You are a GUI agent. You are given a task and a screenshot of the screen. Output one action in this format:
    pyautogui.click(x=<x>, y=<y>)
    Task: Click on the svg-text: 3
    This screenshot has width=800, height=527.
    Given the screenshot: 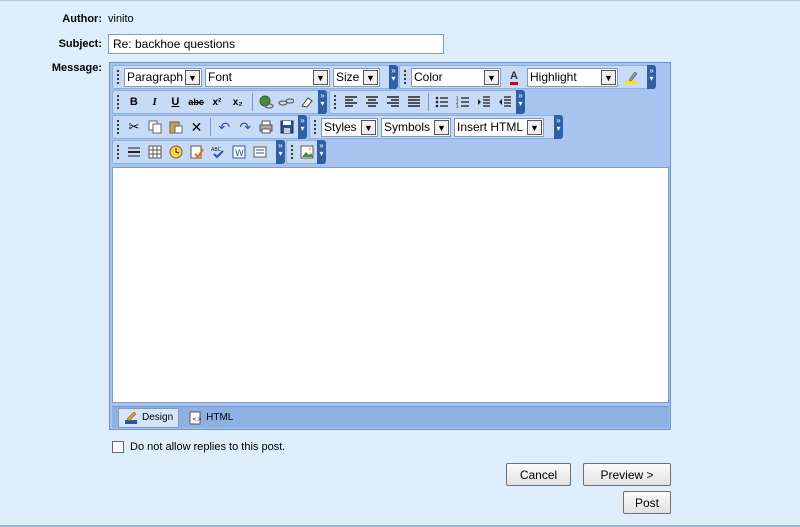 What is the action you would take?
    pyautogui.click(x=457, y=106)
    